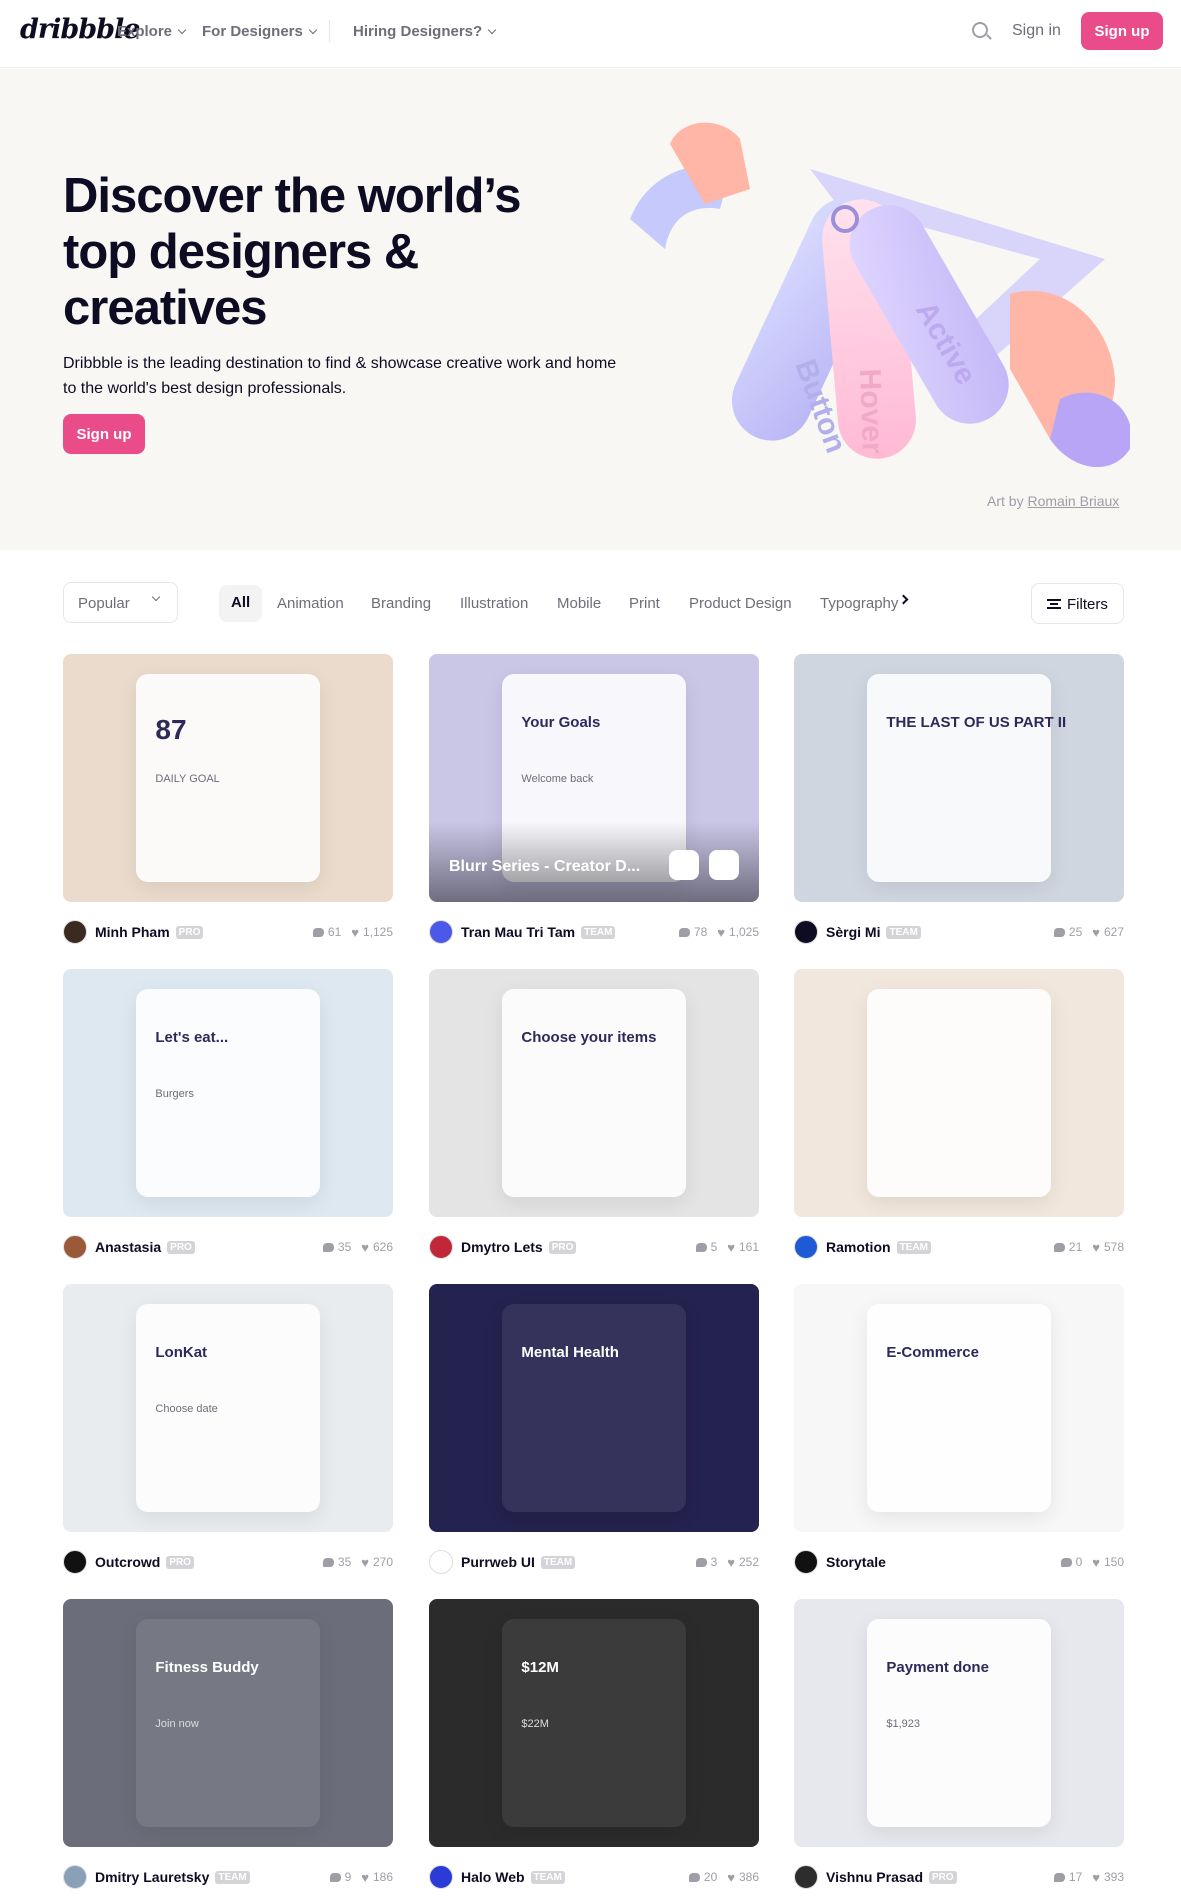  Describe the element at coordinates (858, 1247) in the screenshot. I see `author-name: Ramotion` at that location.